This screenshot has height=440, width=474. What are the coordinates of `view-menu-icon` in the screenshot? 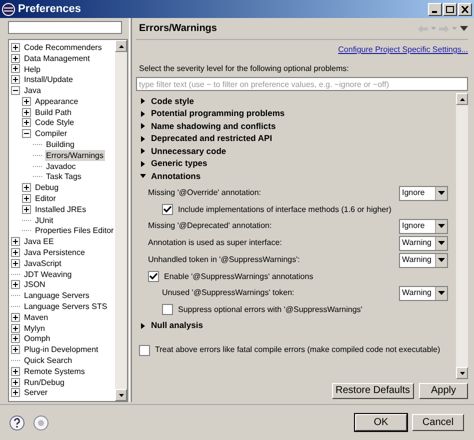 It's located at (464, 28).